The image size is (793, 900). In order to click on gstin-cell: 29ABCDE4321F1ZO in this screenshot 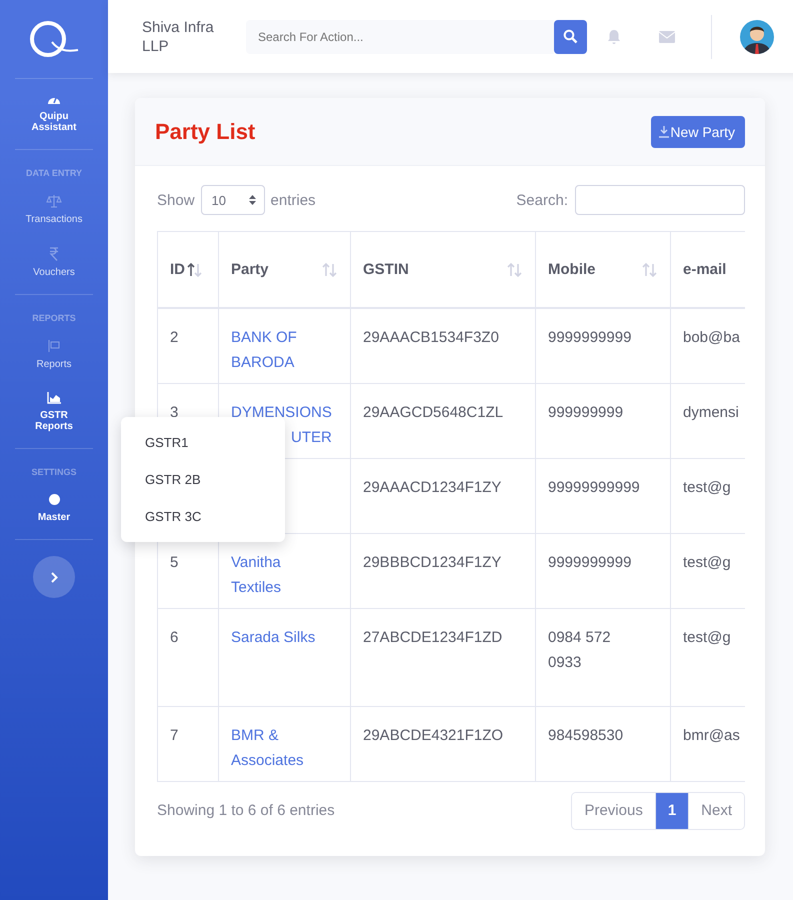, I will do `click(443, 743)`.